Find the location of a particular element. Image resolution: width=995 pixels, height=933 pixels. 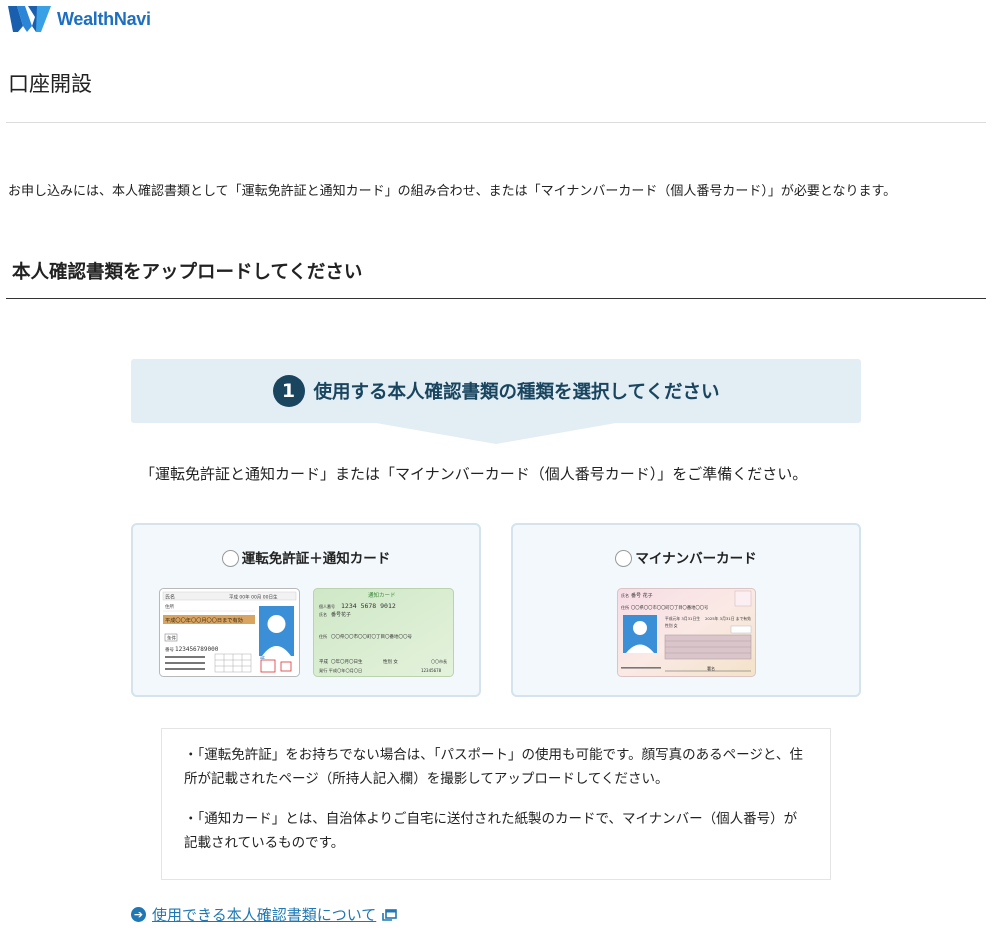

external-window-icon is located at coordinates (390, 914).